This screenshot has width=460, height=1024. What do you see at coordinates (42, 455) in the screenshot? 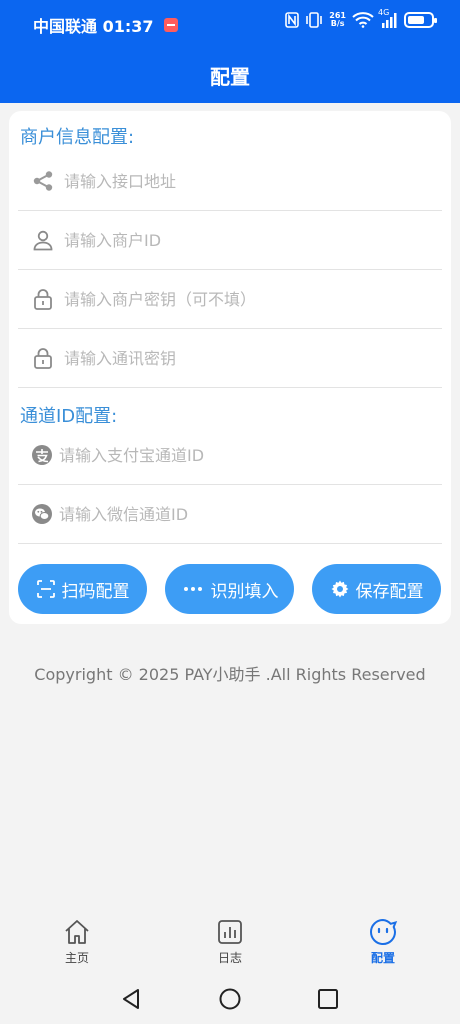
I see `alipay-icon` at bounding box center [42, 455].